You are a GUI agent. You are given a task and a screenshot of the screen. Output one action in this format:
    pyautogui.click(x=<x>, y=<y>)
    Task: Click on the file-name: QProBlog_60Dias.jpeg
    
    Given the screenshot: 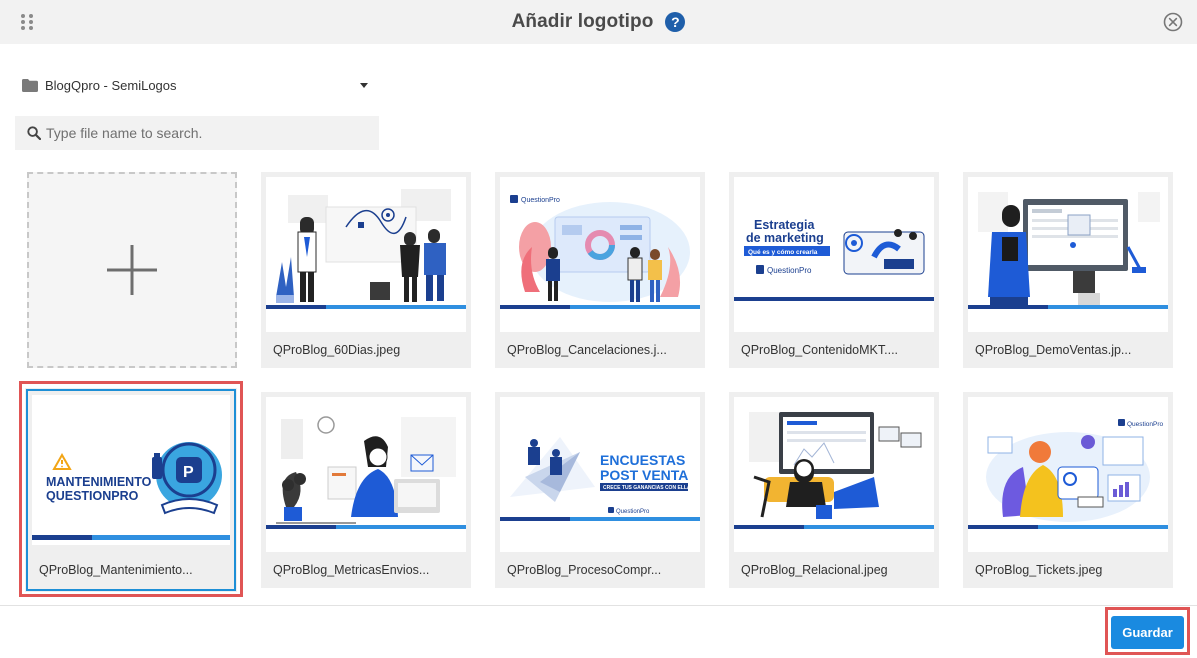 What is the action you would take?
    pyautogui.click(x=337, y=350)
    